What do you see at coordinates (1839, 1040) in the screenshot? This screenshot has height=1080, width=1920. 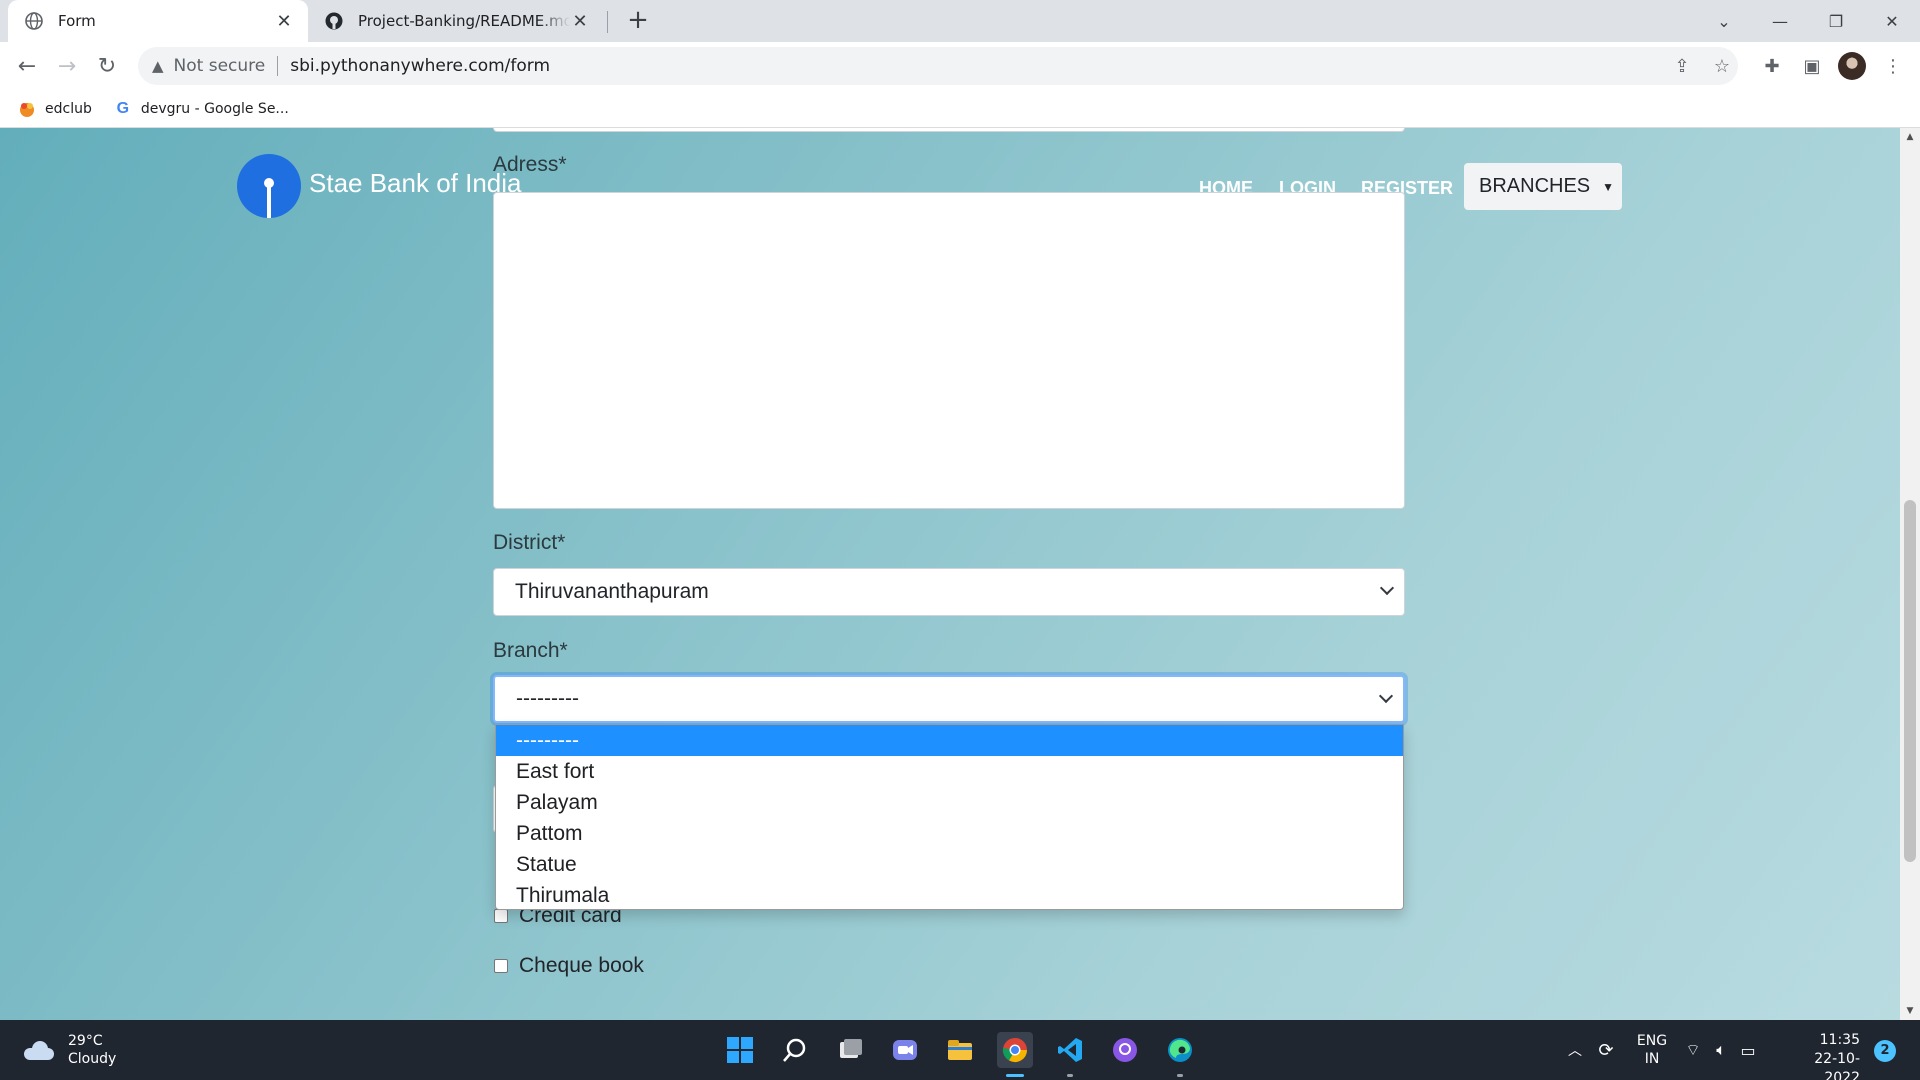 I see `clock-time: 11:35` at bounding box center [1839, 1040].